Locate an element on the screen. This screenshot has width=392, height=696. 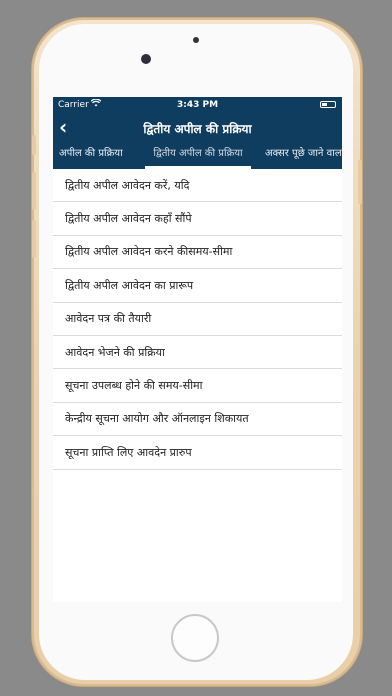
tab-second-appeal-process: द्वितीय अपील की प्रक्रिया is located at coordinates (198, 156).